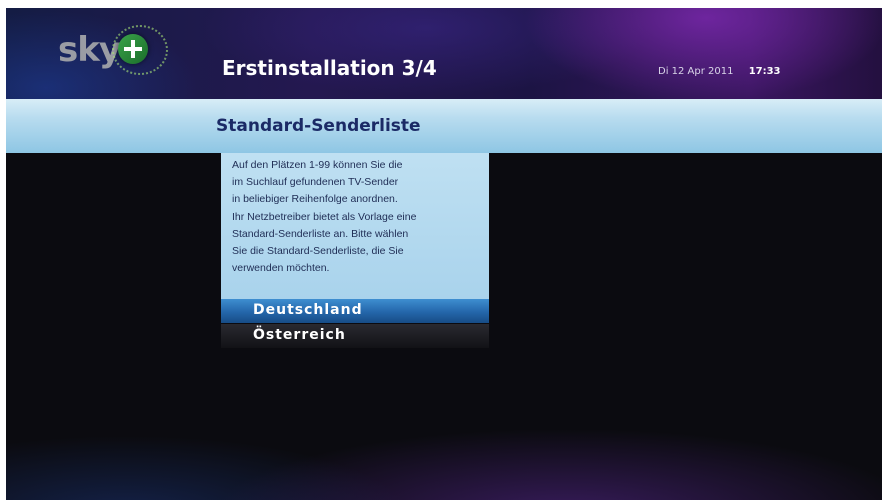 Image resolution: width=890 pixels, height=504 pixels. What do you see at coordinates (315, 199) in the screenshot?
I see `info-line: in beliebiger Reihenfolge anordnen.` at bounding box center [315, 199].